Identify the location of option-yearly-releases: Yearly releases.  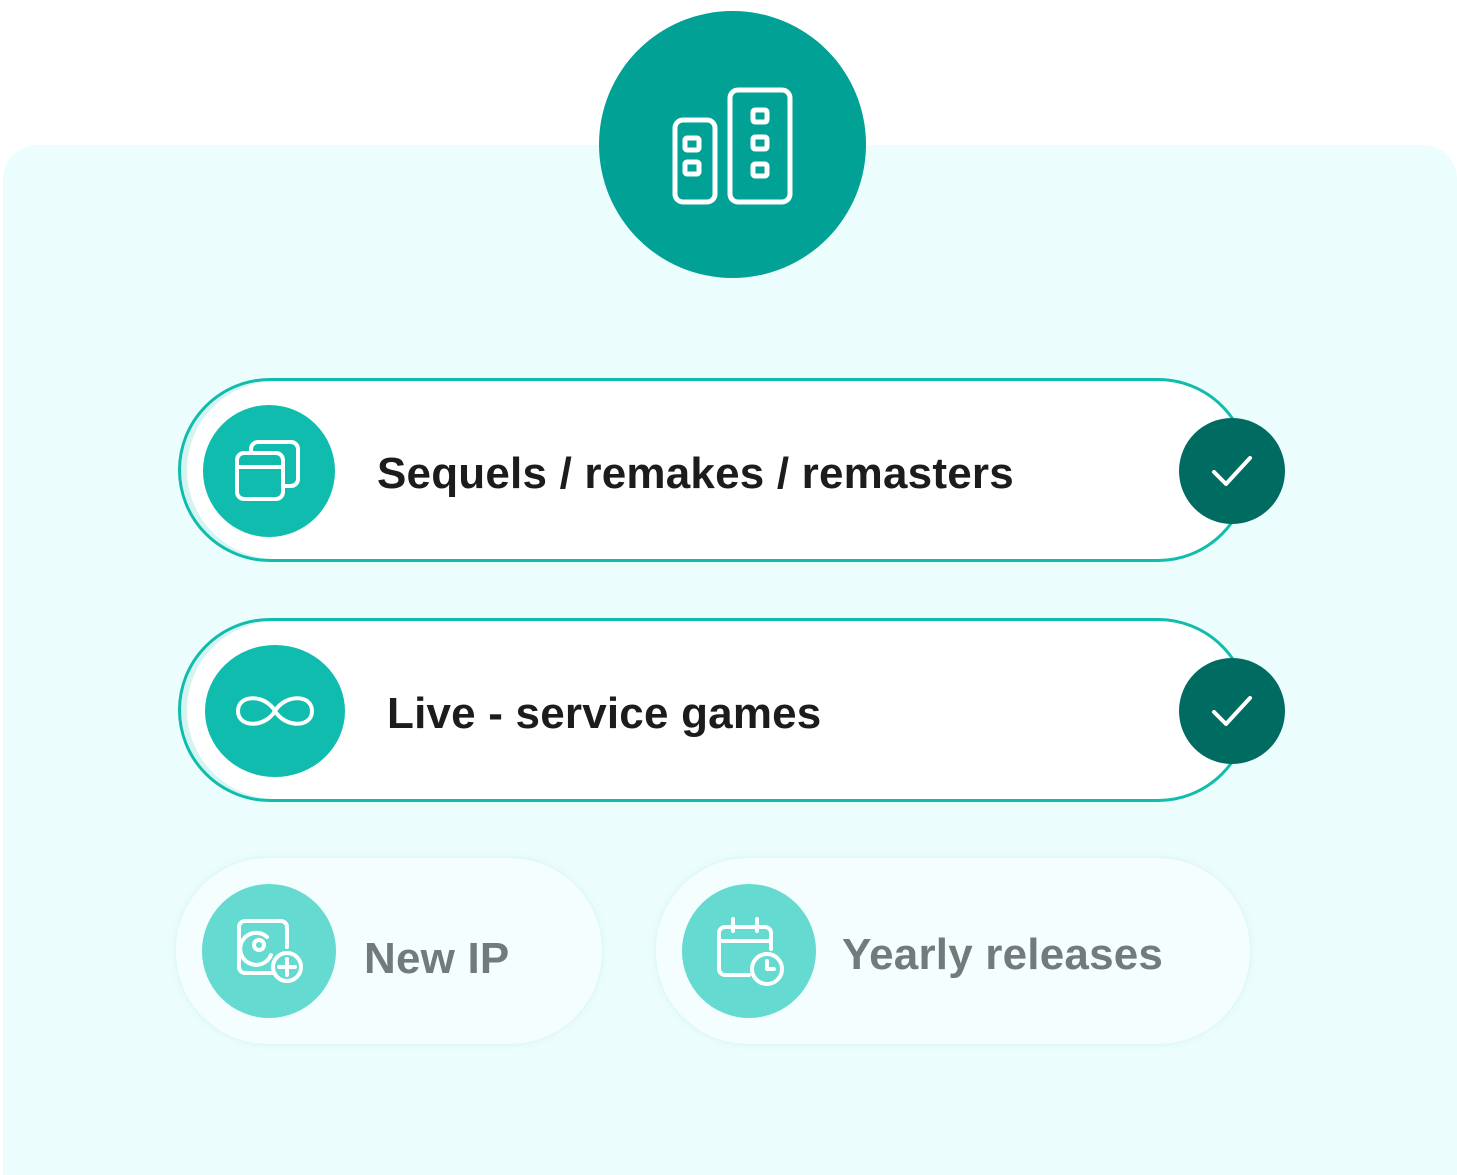
(953, 951).